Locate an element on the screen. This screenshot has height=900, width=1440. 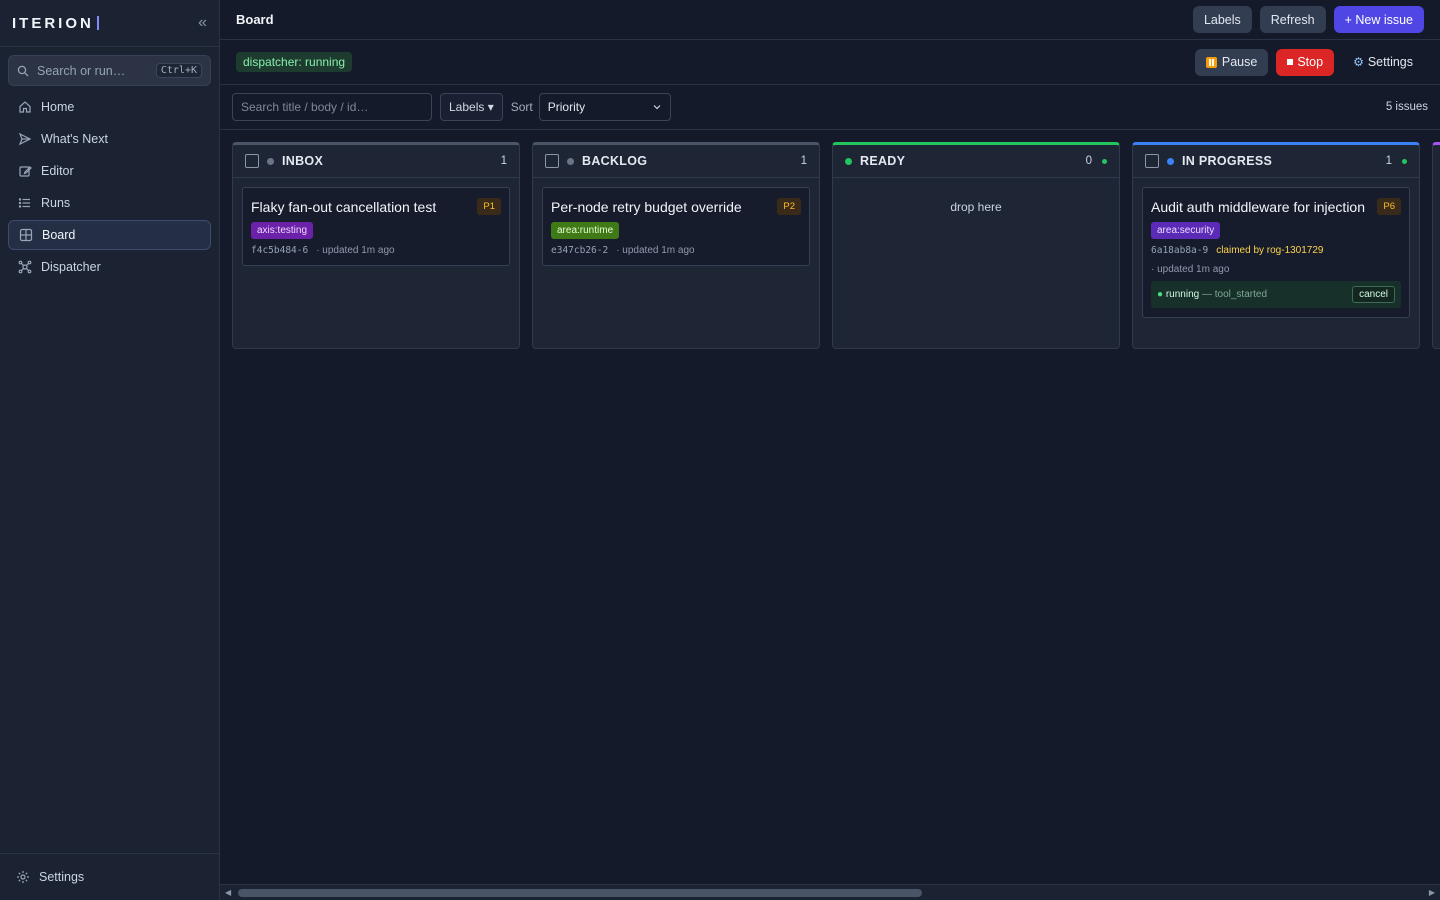
card-meta: e347cb26-2 · updated 1m ago is located at coordinates (676, 250).